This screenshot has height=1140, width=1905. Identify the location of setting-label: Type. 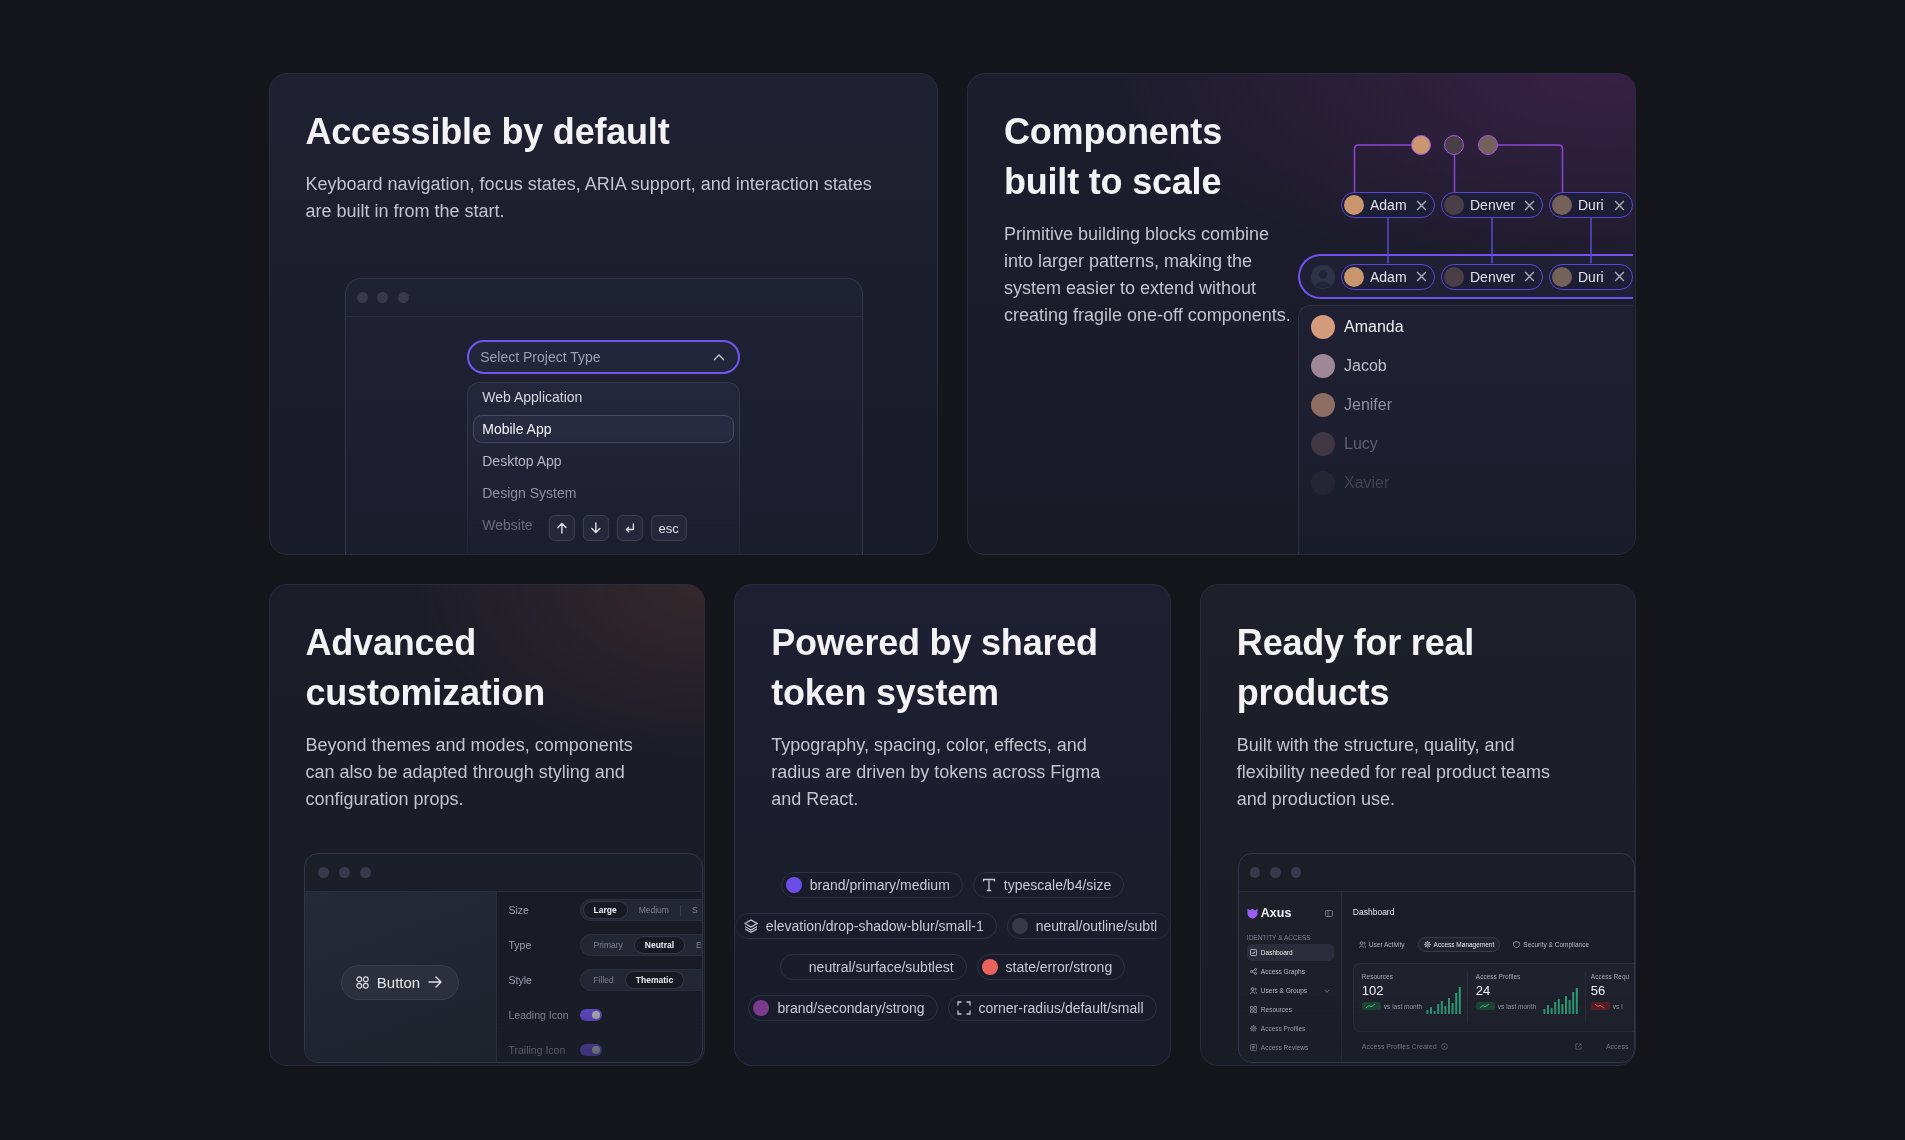
(520, 945).